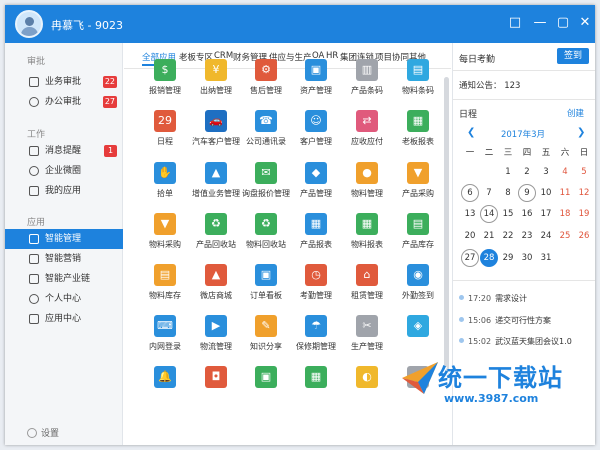  Describe the element at coordinates (565, 172) in the screenshot. I see `calendar-day: 4` at that location.